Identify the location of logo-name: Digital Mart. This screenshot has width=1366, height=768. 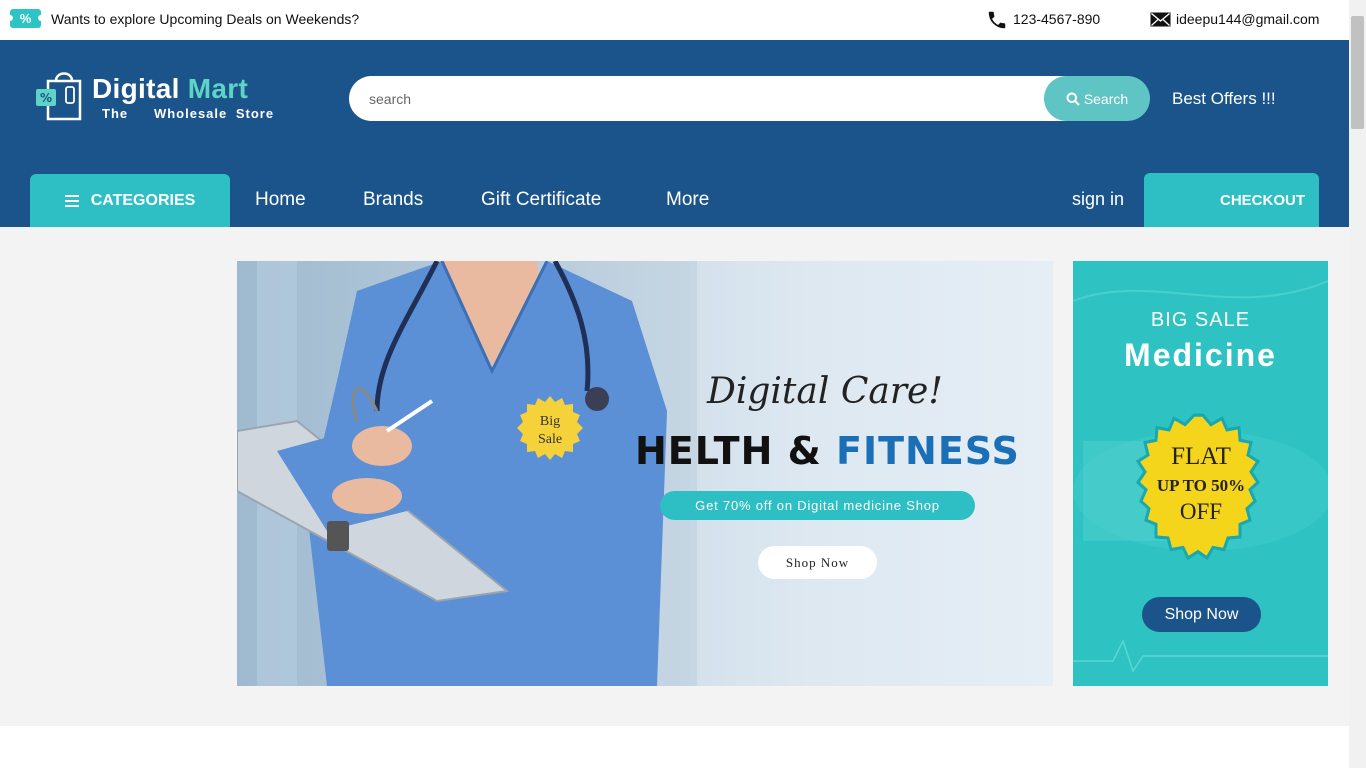
(170, 89).